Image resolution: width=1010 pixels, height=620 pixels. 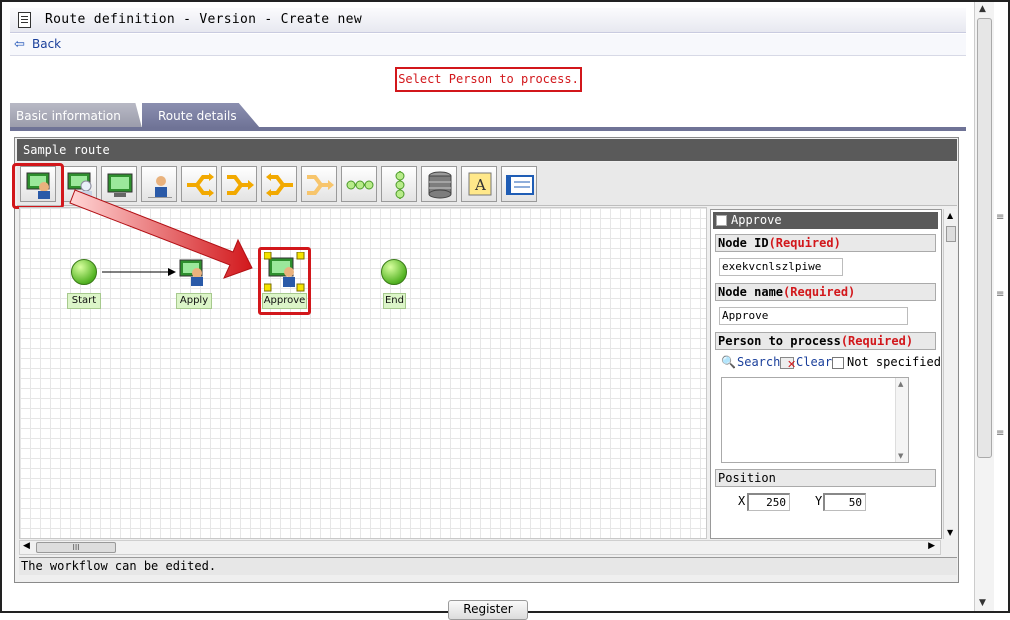 What do you see at coordinates (742, 501) in the screenshot?
I see `x-label: X` at bounding box center [742, 501].